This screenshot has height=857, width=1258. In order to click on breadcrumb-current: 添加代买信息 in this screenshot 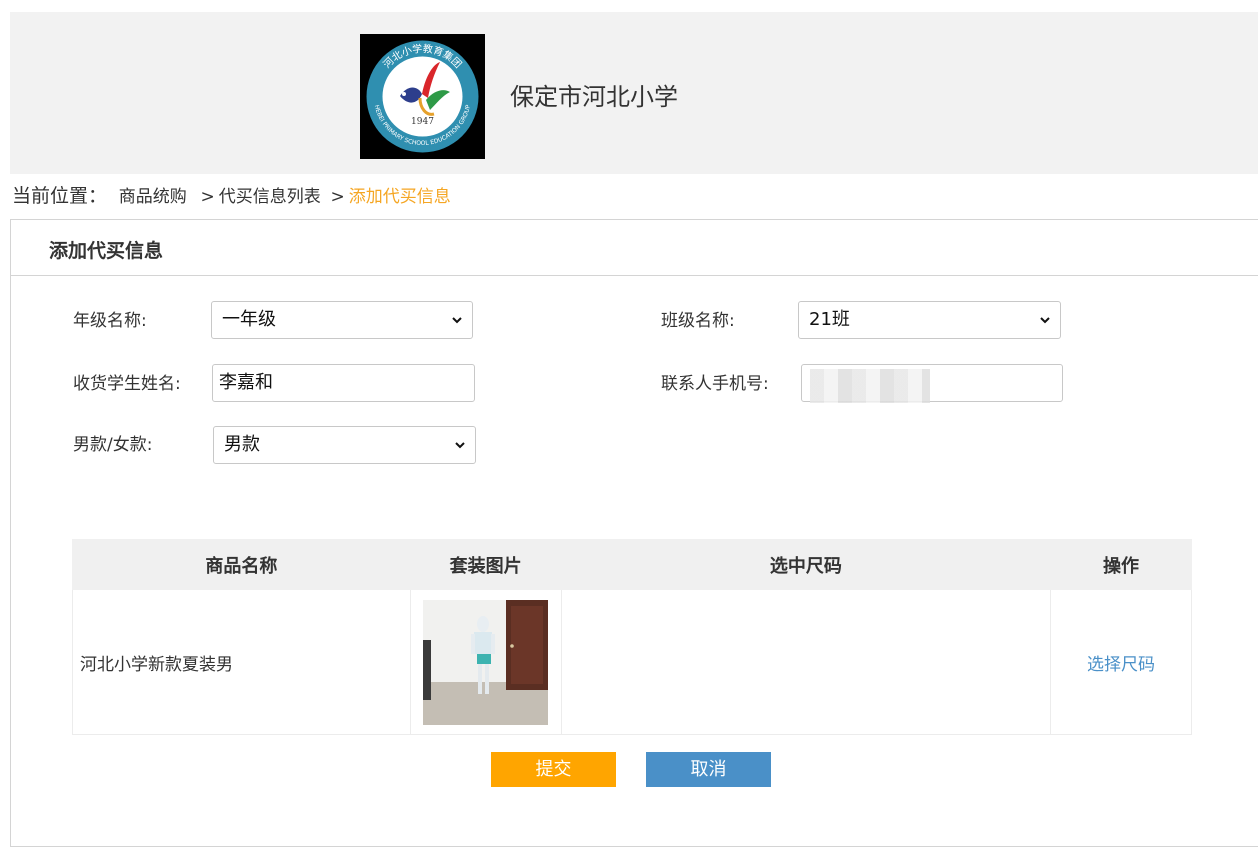, I will do `click(399, 197)`.